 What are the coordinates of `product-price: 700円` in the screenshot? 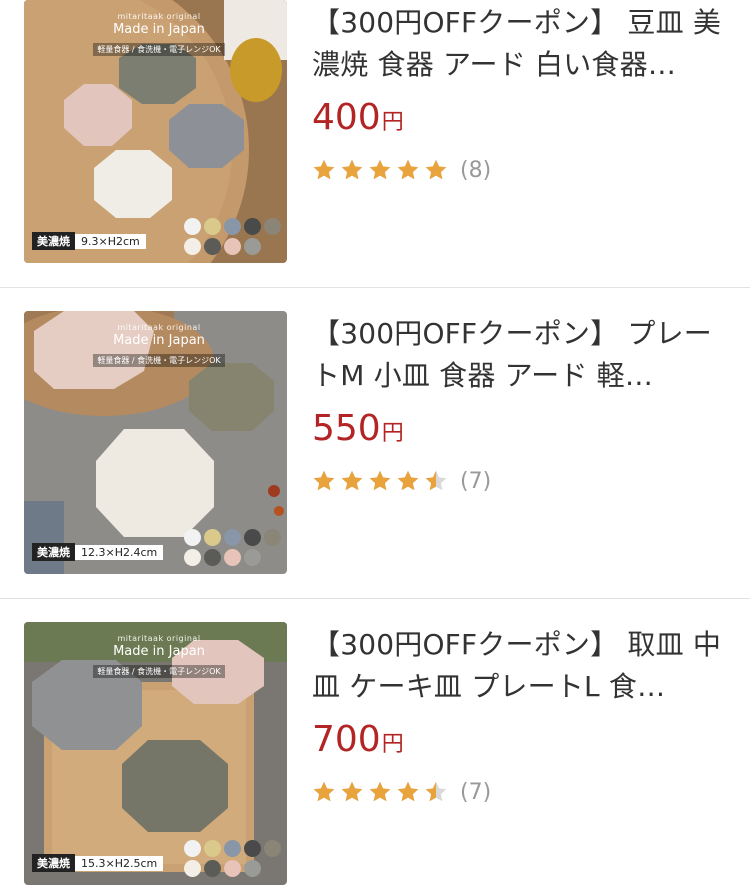 It's located at (358, 742).